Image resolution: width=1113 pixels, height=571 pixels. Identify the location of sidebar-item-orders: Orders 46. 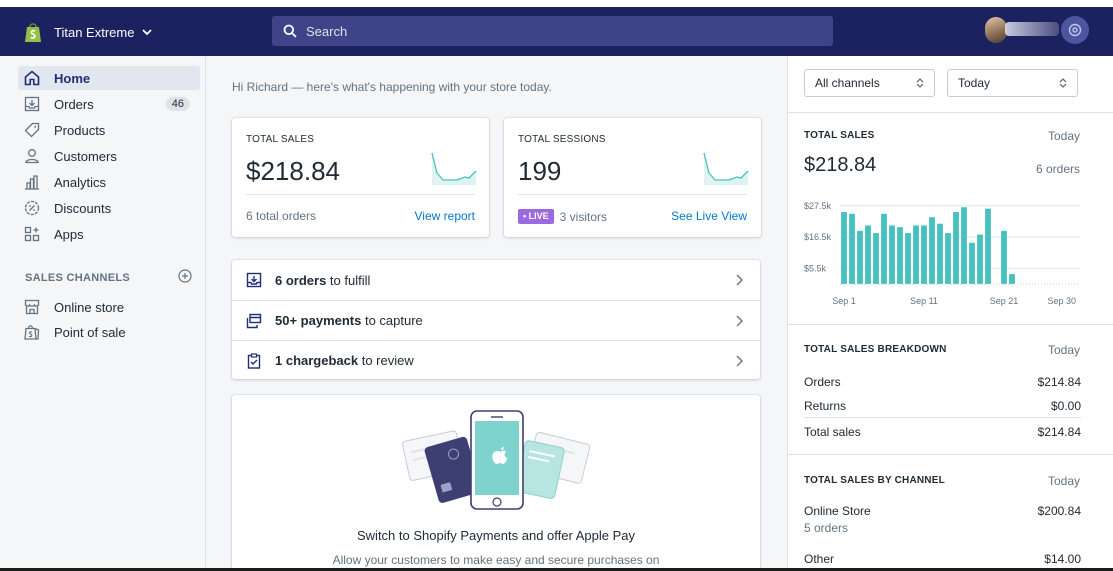
(109, 104).